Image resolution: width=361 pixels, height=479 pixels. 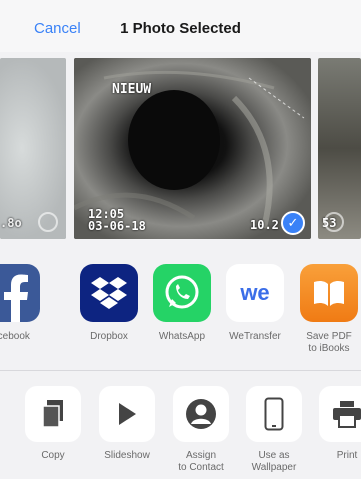 I want to click on share-app-dropbox: Dropbox, so click(x=109, y=303).